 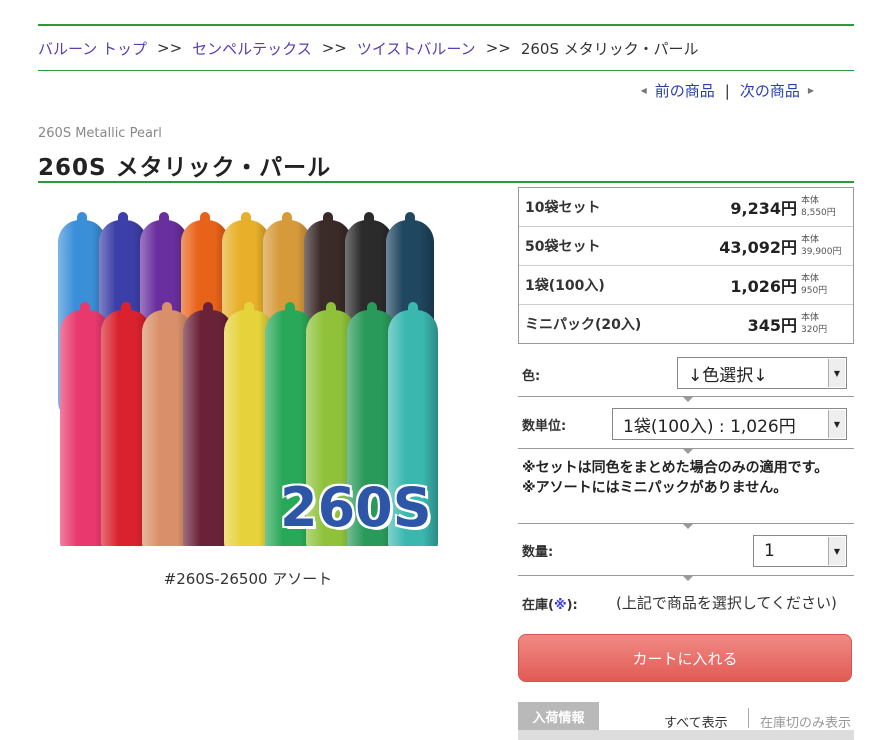 What do you see at coordinates (810, 90) in the screenshot?
I see `next-arrow-icon: ▶` at bounding box center [810, 90].